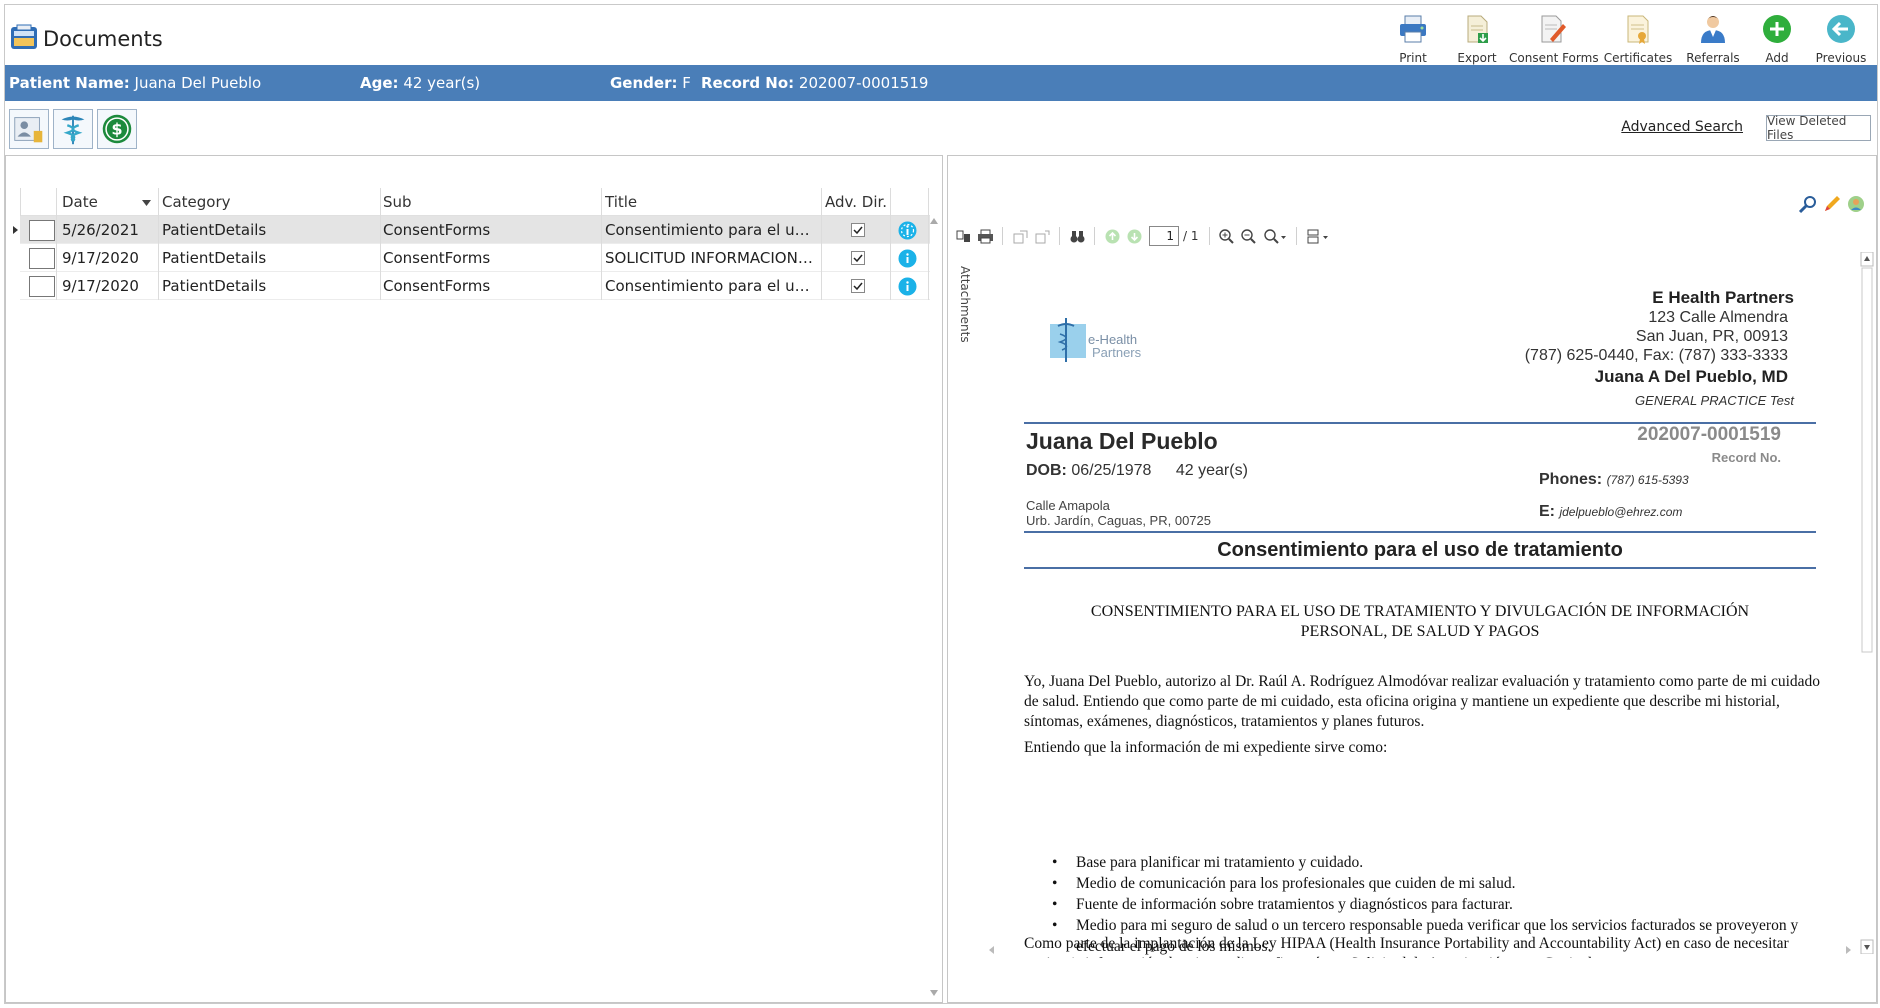 Image resolution: width=1880 pixels, height=1008 pixels. I want to click on doc-address-1: Calle Amapola, so click(1068, 505).